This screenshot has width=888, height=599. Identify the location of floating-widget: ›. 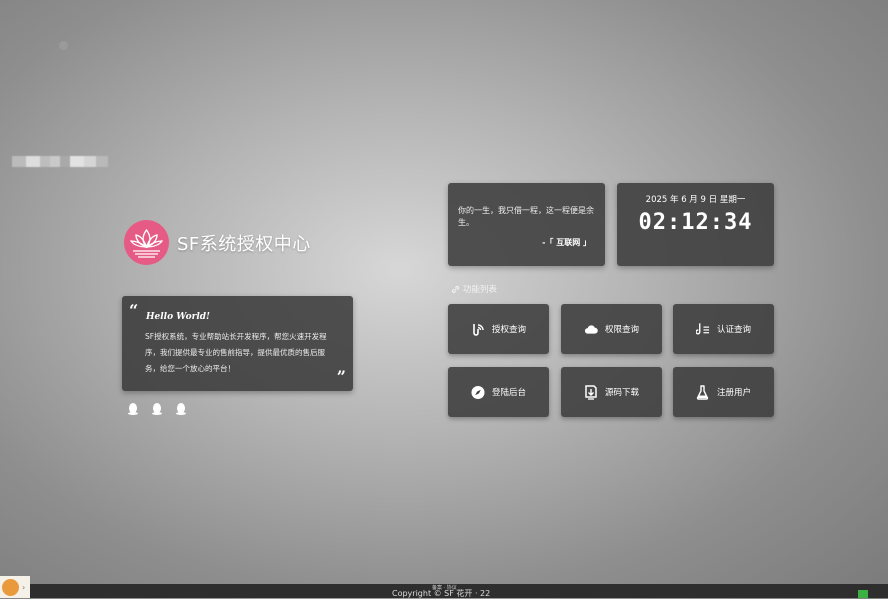
(15, 587).